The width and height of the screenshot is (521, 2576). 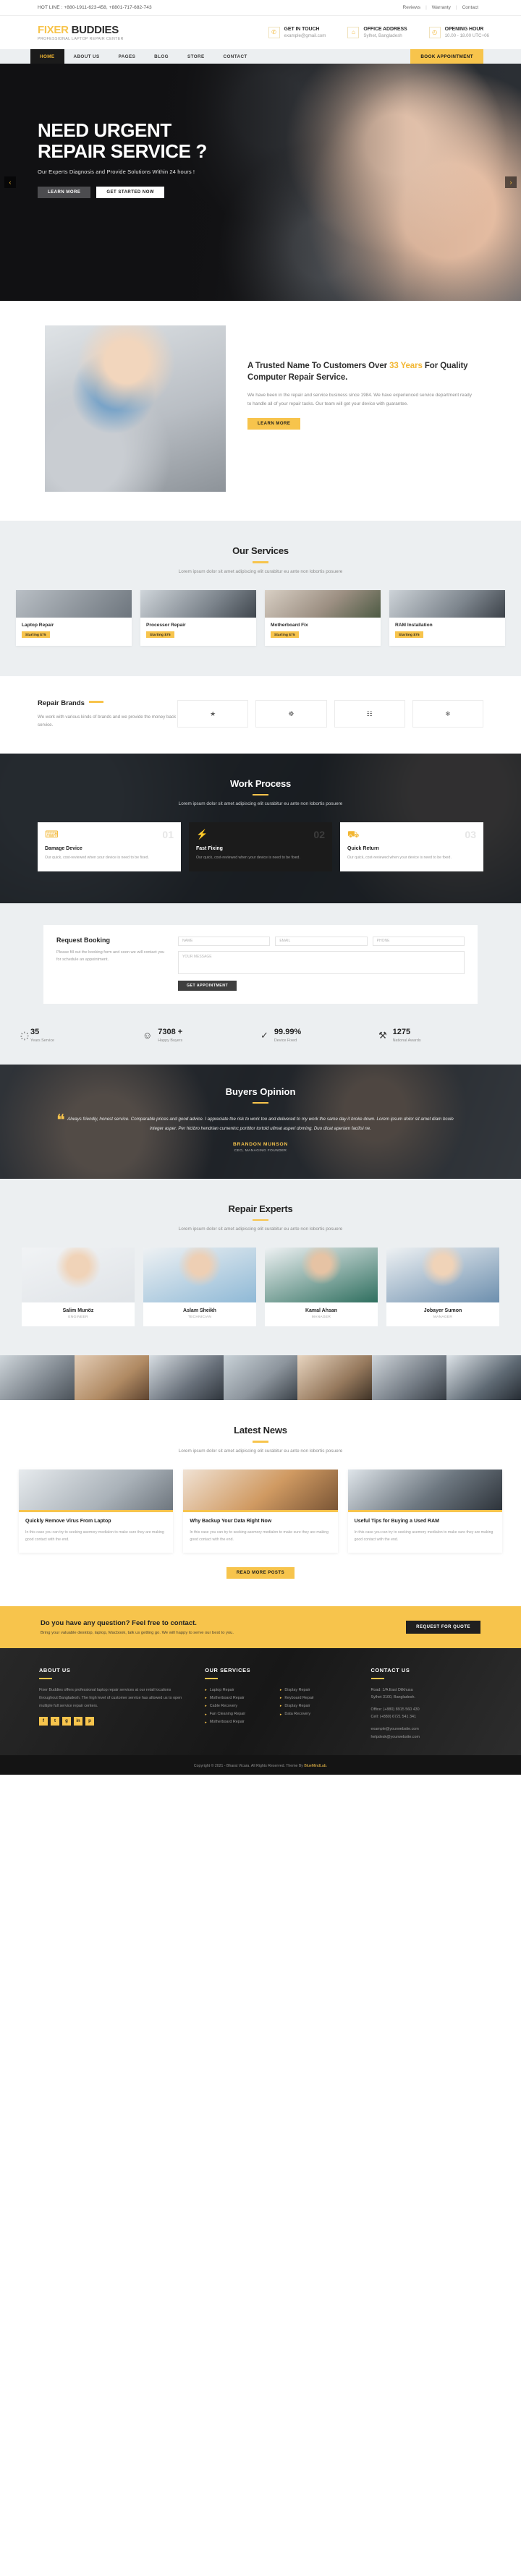 What do you see at coordinates (260, 1573) in the screenshot?
I see `read-more-posts-button: READ MORE POSTS` at bounding box center [260, 1573].